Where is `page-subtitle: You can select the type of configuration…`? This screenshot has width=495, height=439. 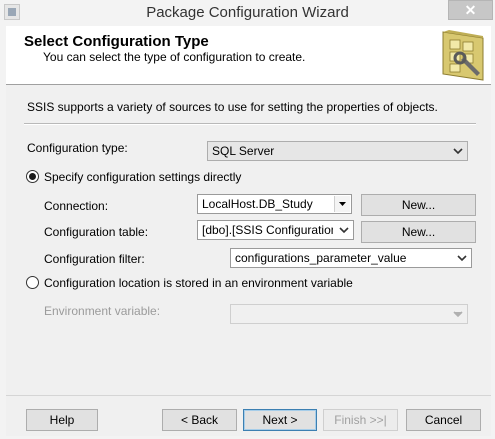 page-subtitle: You can select the type of configuration… is located at coordinates (174, 57).